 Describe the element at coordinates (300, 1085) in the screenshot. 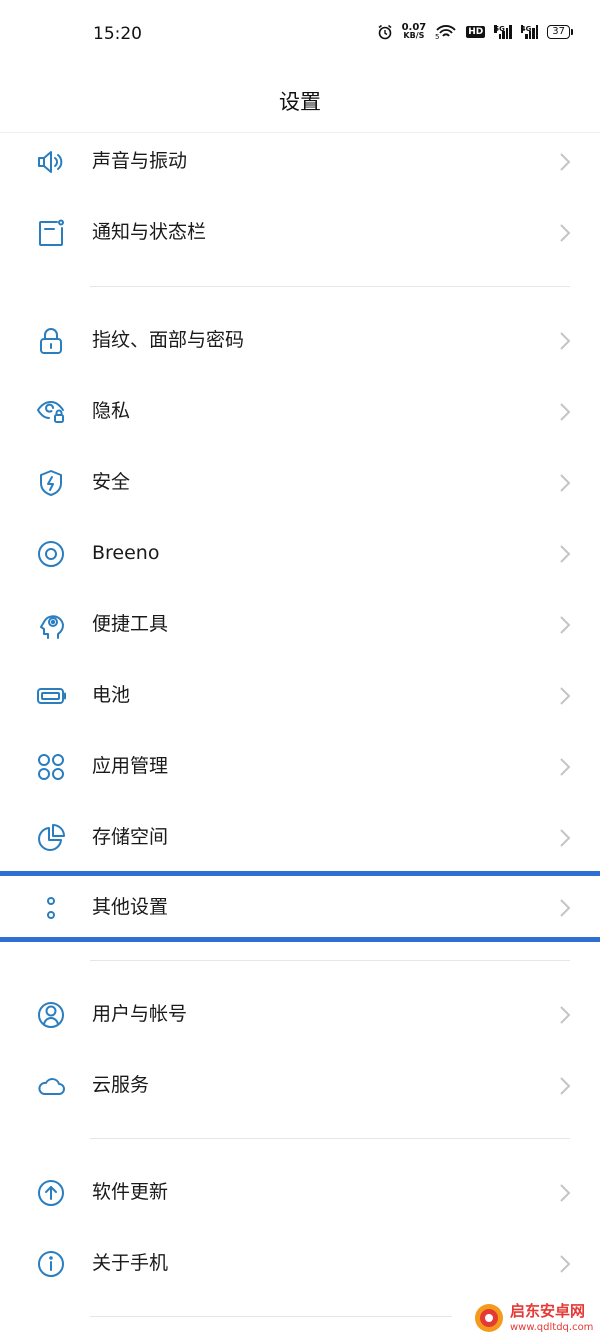

I see `settings-item-cloud-service: 云服务` at that location.